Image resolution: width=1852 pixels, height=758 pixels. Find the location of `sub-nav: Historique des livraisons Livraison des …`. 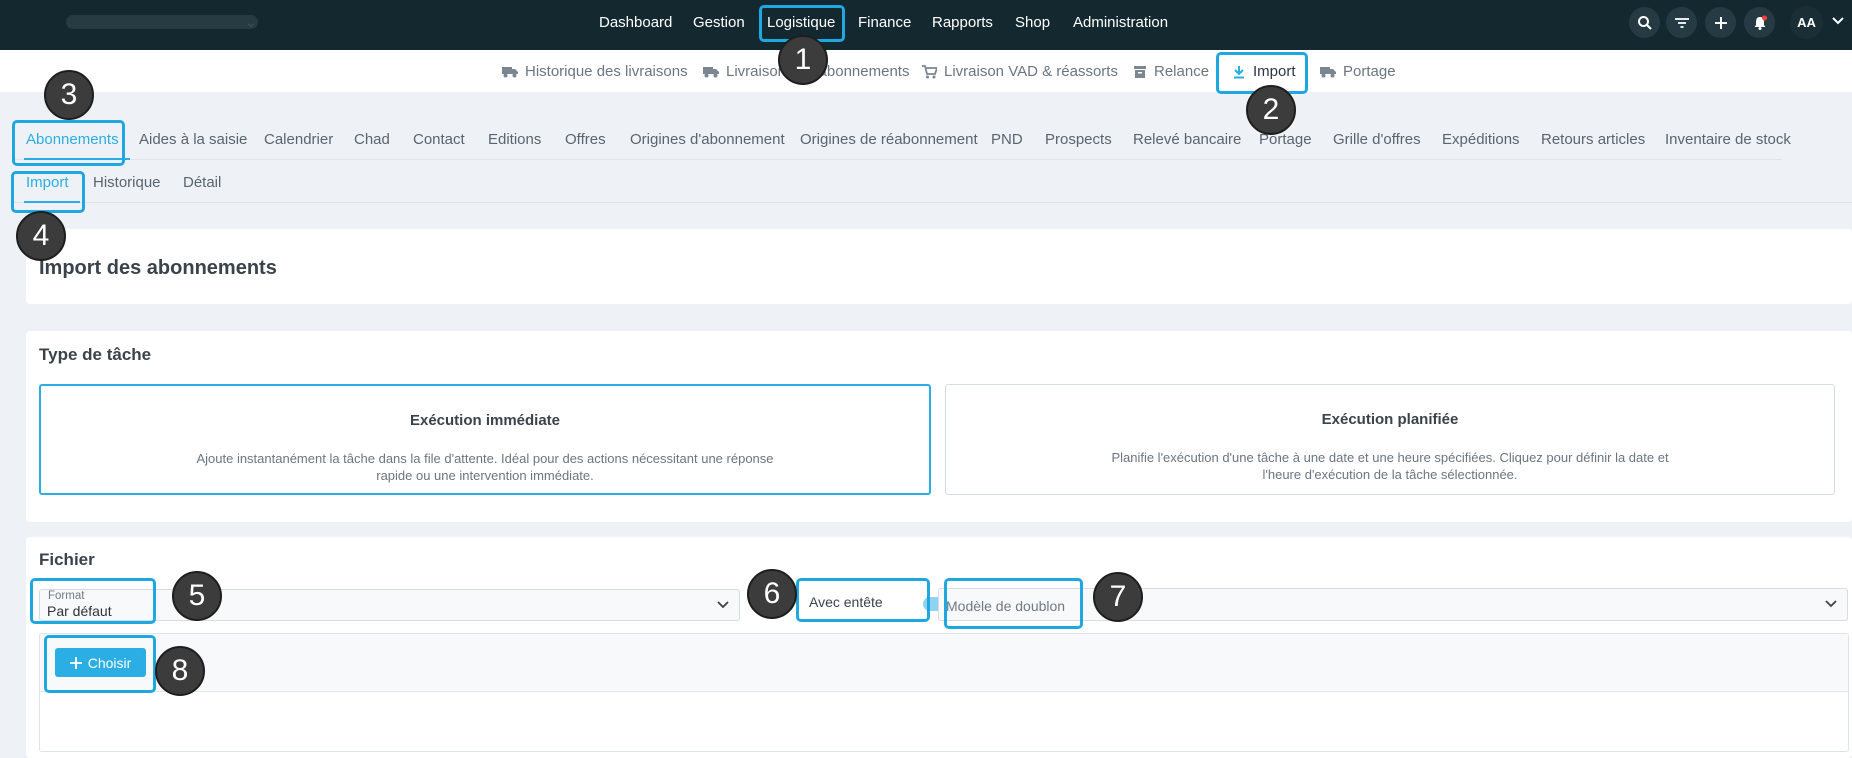

sub-nav: Historique des livraisons Livraison des … is located at coordinates (926, 71).